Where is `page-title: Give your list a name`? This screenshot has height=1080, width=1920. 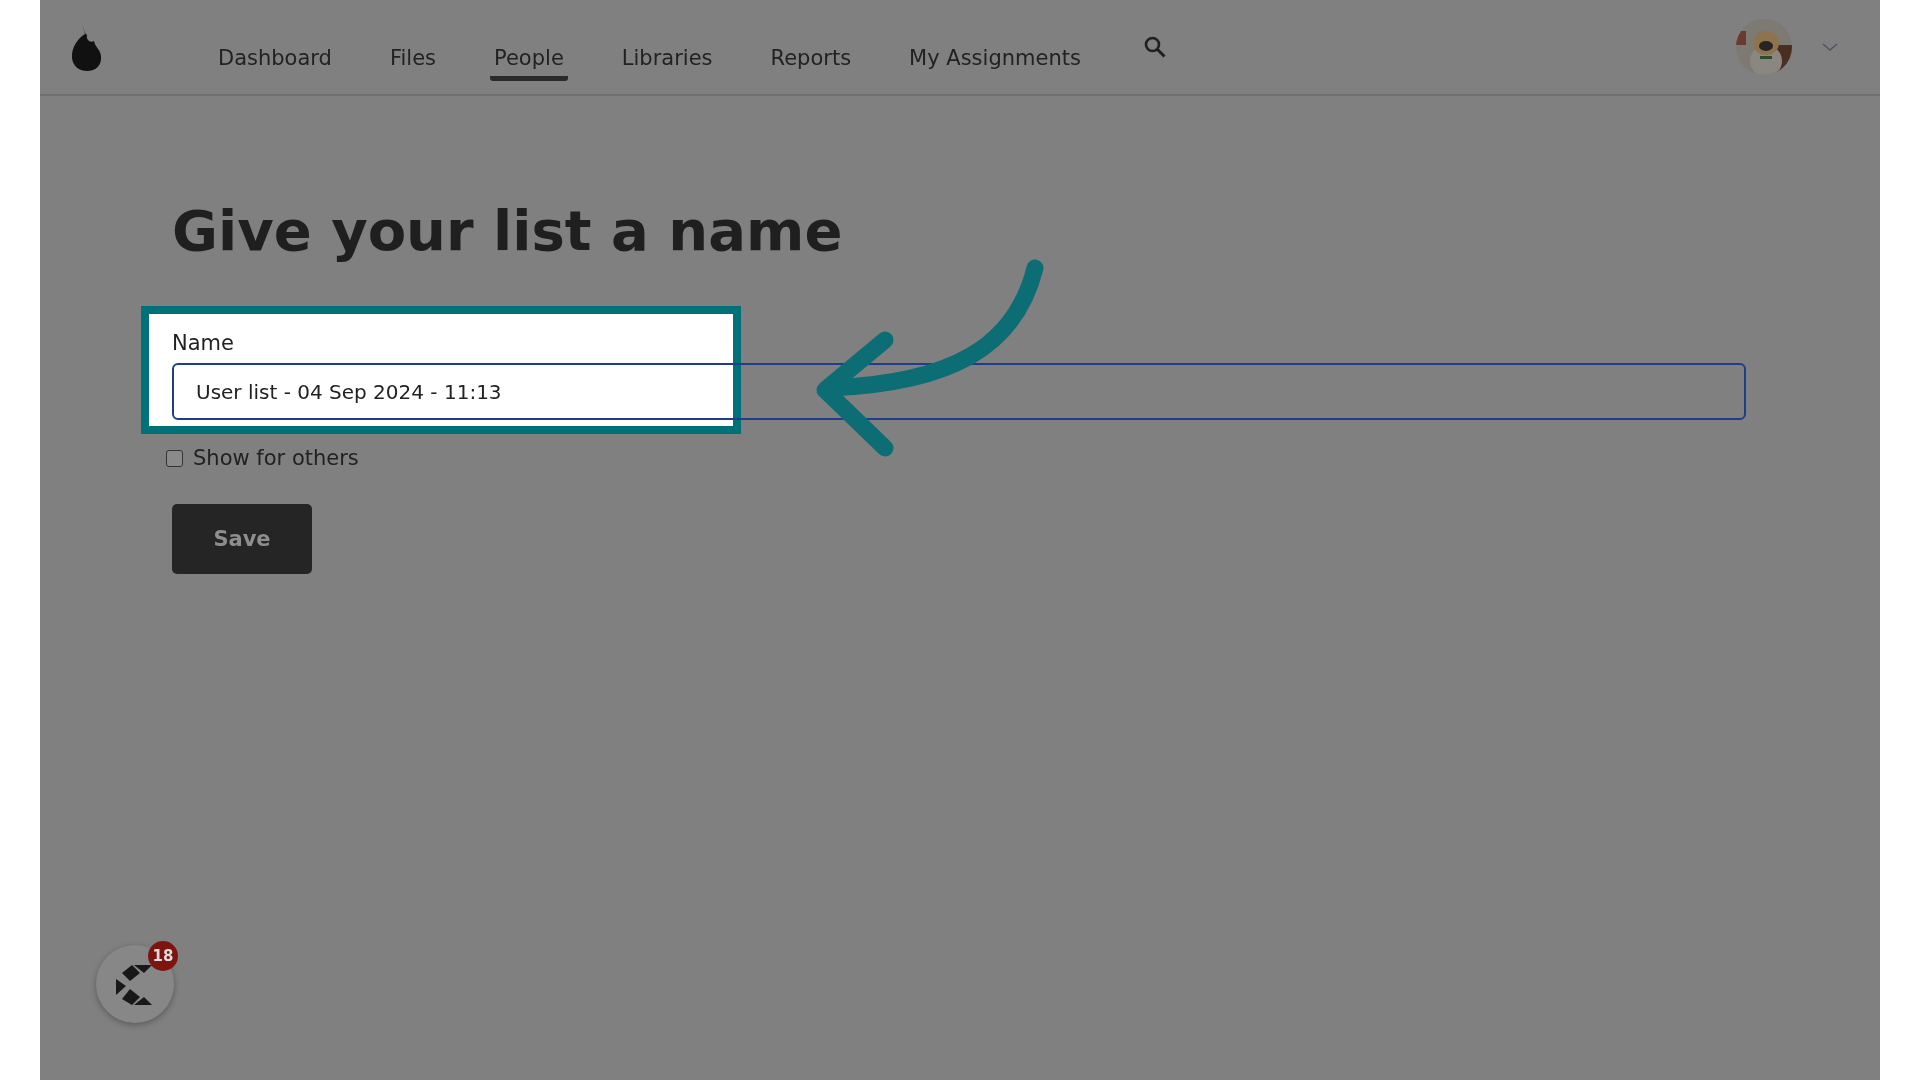
page-title: Give your list a name is located at coordinates (508, 230).